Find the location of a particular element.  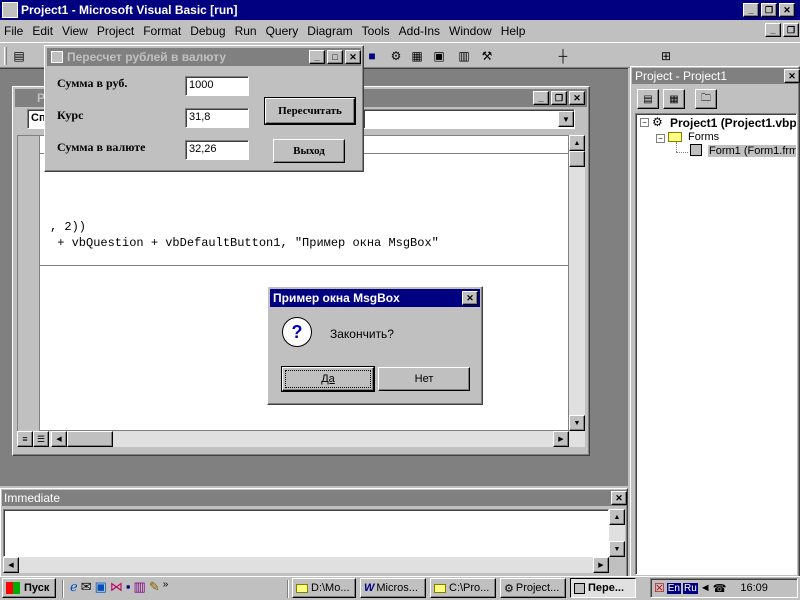

archive-icon: ▥ is located at coordinates (140, 587).